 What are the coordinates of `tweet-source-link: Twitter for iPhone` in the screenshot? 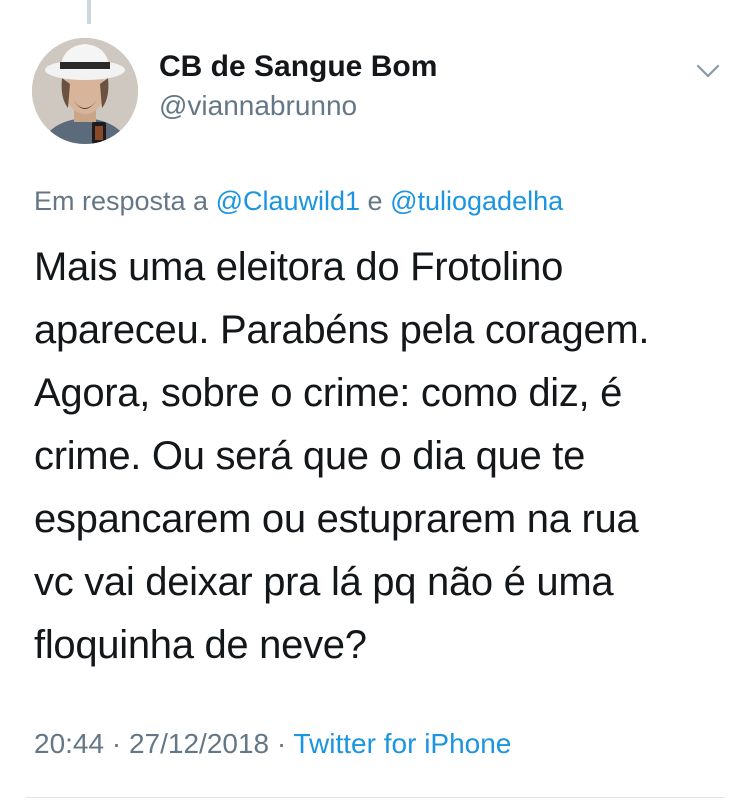 It's located at (403, 743).